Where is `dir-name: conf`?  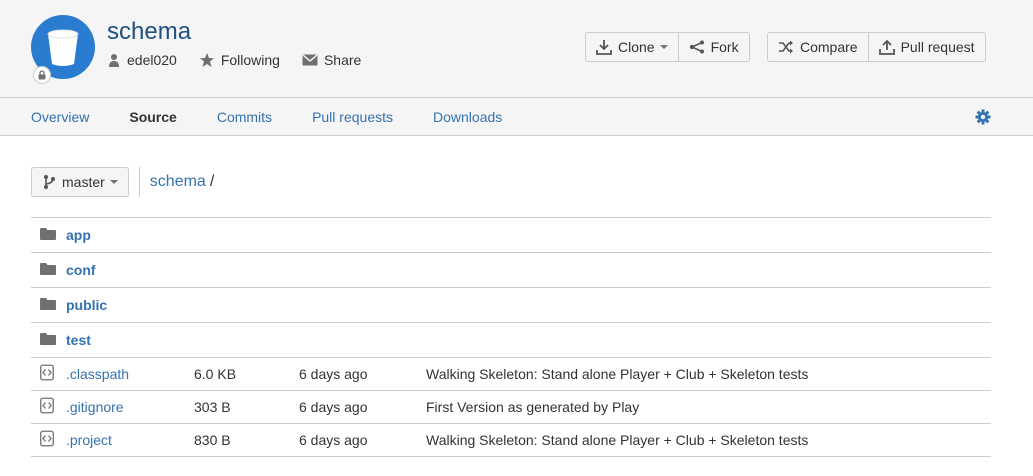
dir-name: conf is located at coordinates (81, 270).